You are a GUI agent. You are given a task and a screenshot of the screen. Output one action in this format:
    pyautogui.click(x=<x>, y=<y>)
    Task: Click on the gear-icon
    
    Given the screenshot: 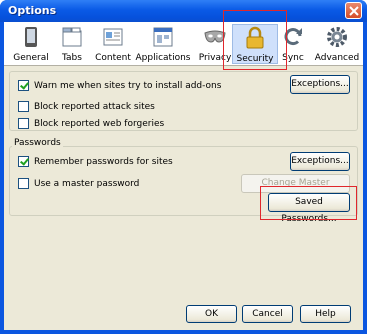 What is the action you would take?
    pyautogui.click(x=337, y=37)
    